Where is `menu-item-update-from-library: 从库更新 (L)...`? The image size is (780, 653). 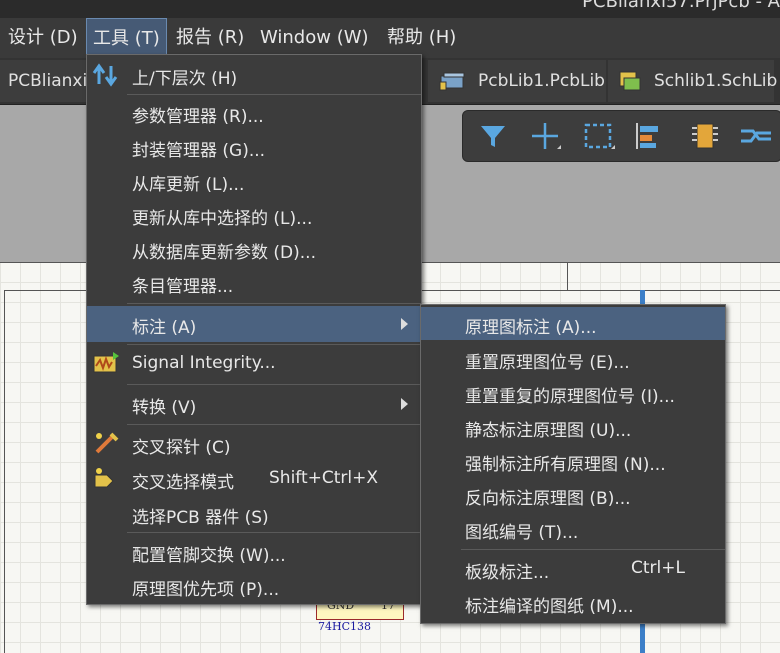 menu-item-update-from-library: 从库更新 (L)... is located at coordinates (254, 181).